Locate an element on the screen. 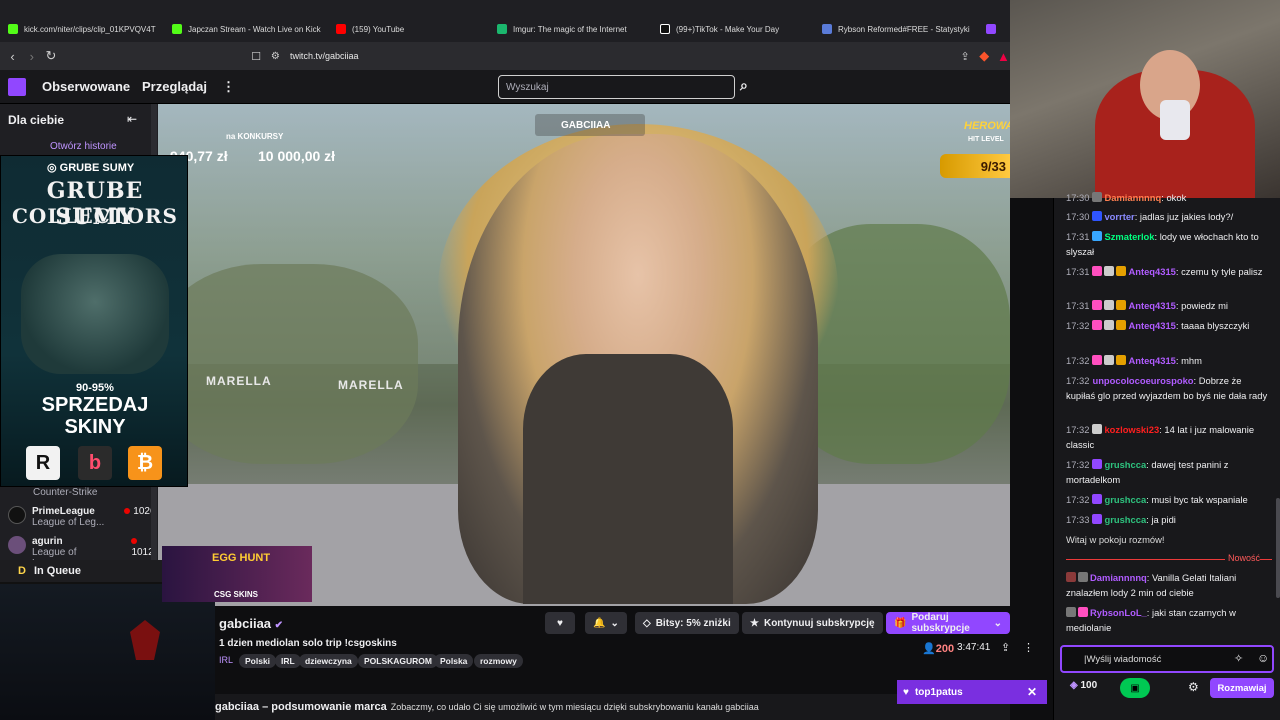 The image size is (1280, 720). continue-sub-button: ★ Kontynuuj subskrypcję is located at coordinates (812, 623).